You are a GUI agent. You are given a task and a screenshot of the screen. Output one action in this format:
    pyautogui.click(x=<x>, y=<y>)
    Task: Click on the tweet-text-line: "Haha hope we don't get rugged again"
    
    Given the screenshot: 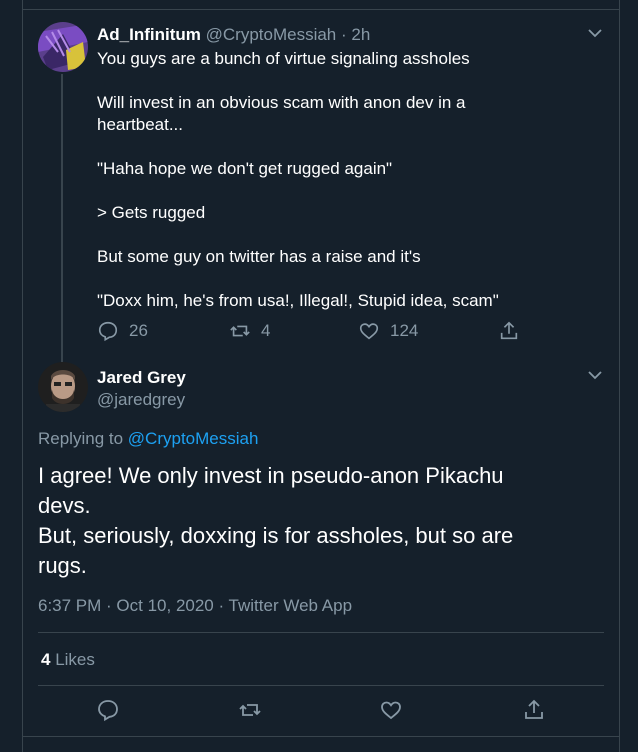 What is the action you would take?
    pyautogui.click(x=245, y=168)
    